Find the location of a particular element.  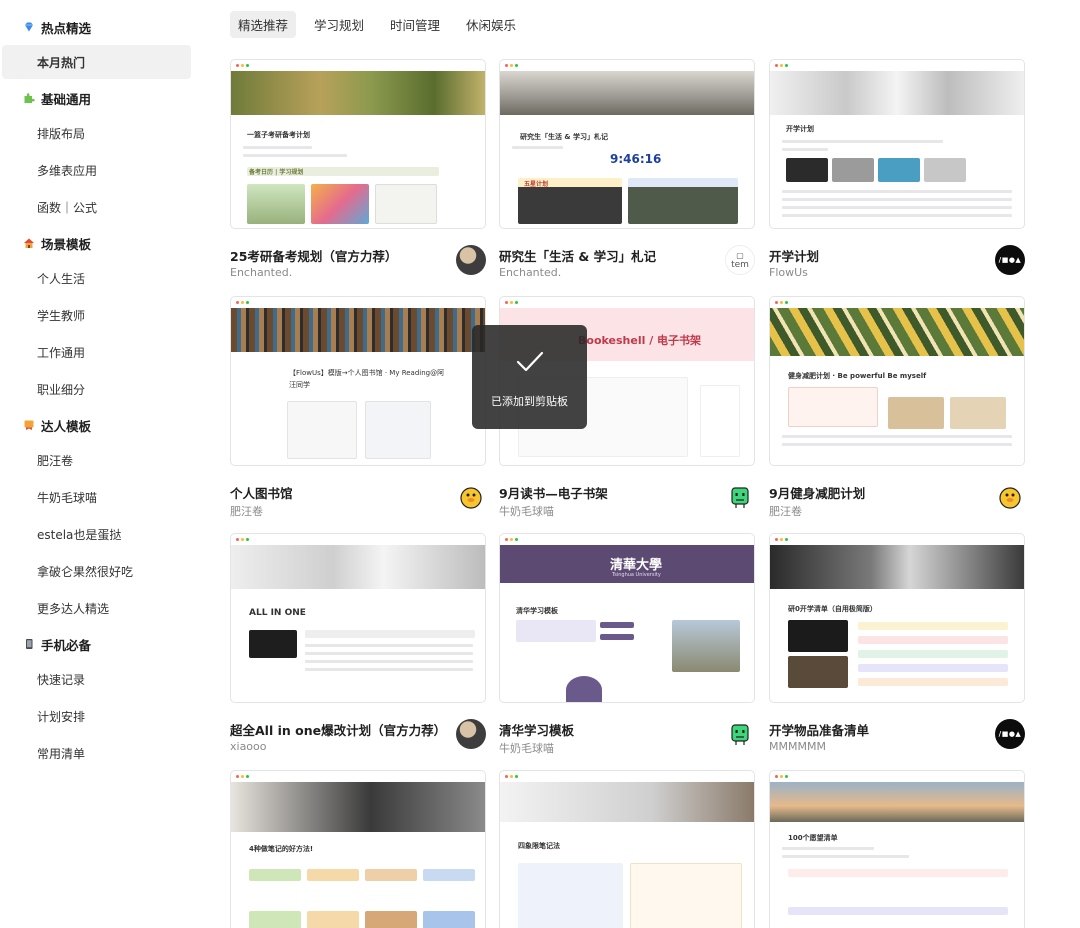

preview-clock: 9:46:16 is located at coordinates (636, 159).